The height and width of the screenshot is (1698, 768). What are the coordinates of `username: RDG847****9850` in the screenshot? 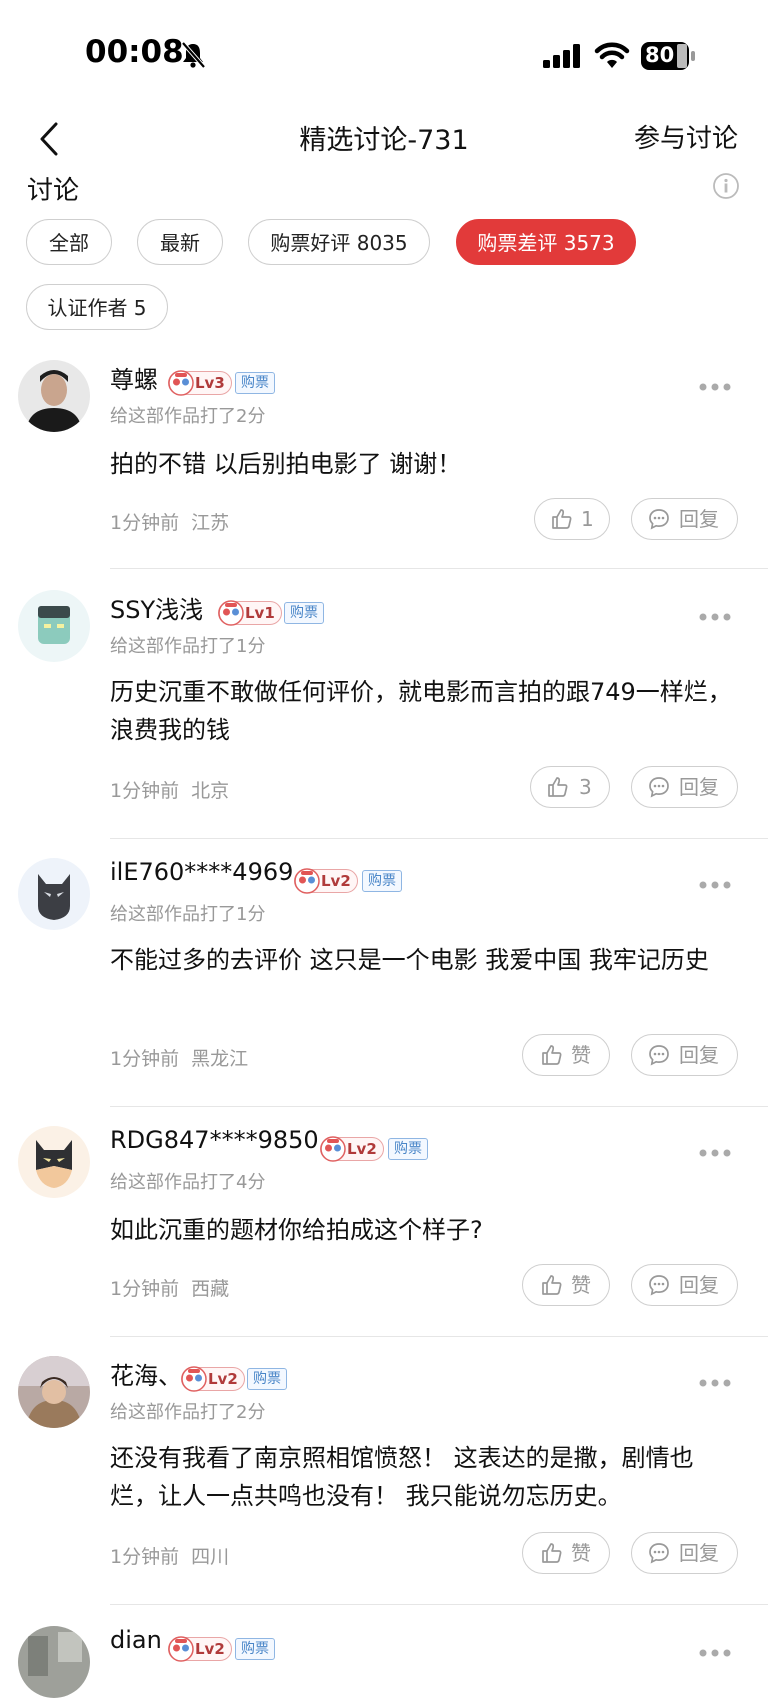 It's located at (214, 1140).